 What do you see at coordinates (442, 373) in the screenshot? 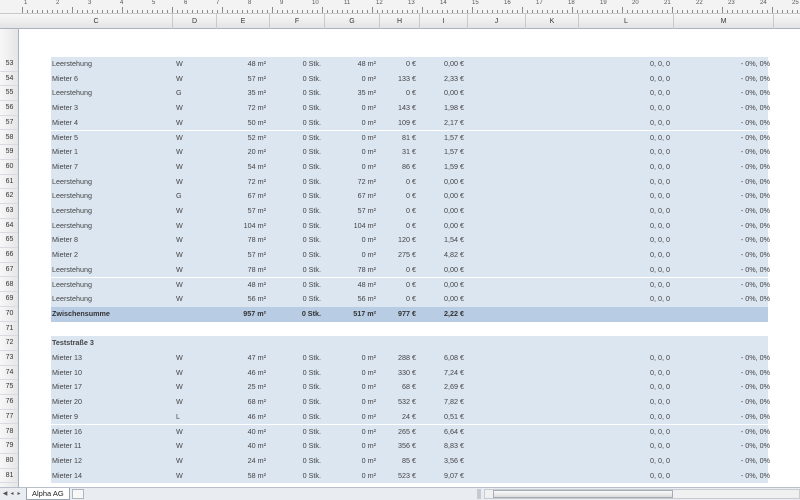
I see `cell-i: 7,24 €` at bounding box center [442, 373].